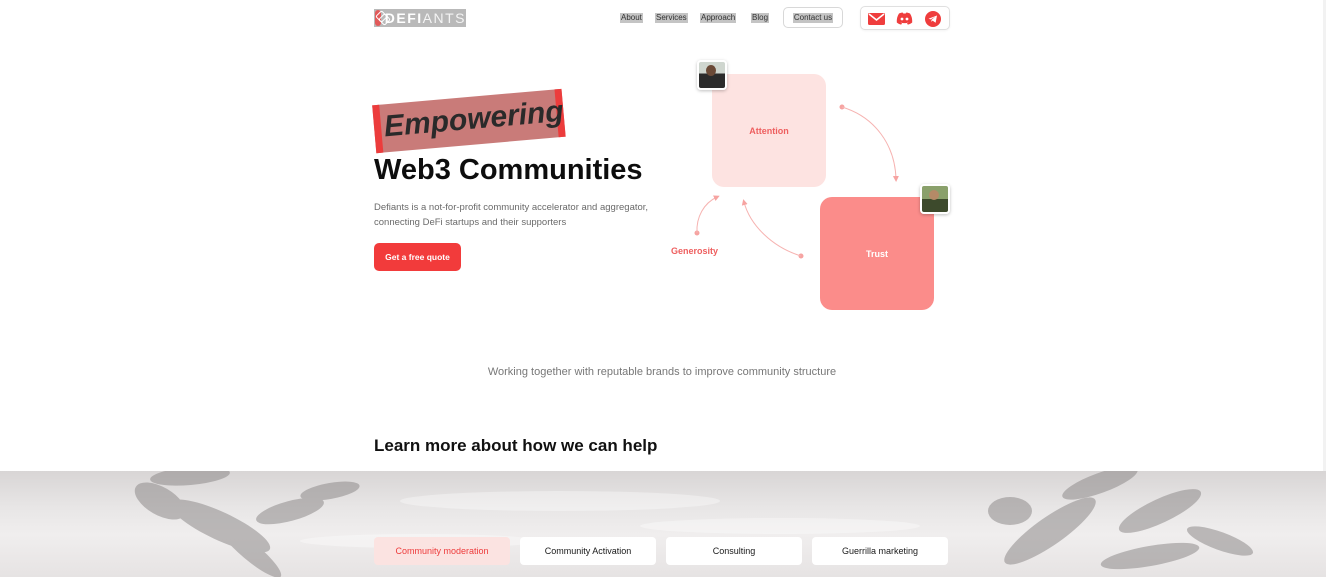 Image resolution: width=1326 pixels, height=577 pixels. I want to click on trust-box: Trust, so click(877, 253).